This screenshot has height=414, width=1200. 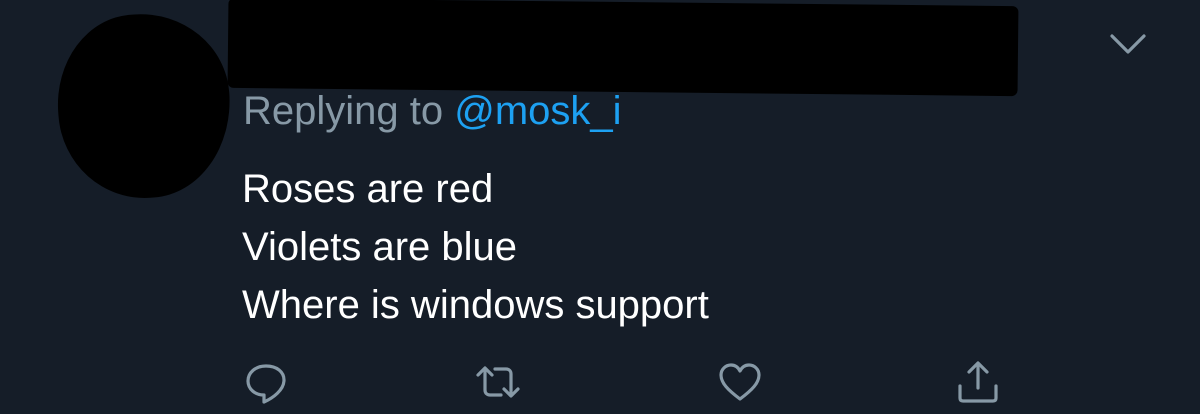 What do you see at coordinates (343, 111) in the screenshot?
I see `replying-to-label: Replying to` at bounding box center [343, 111].